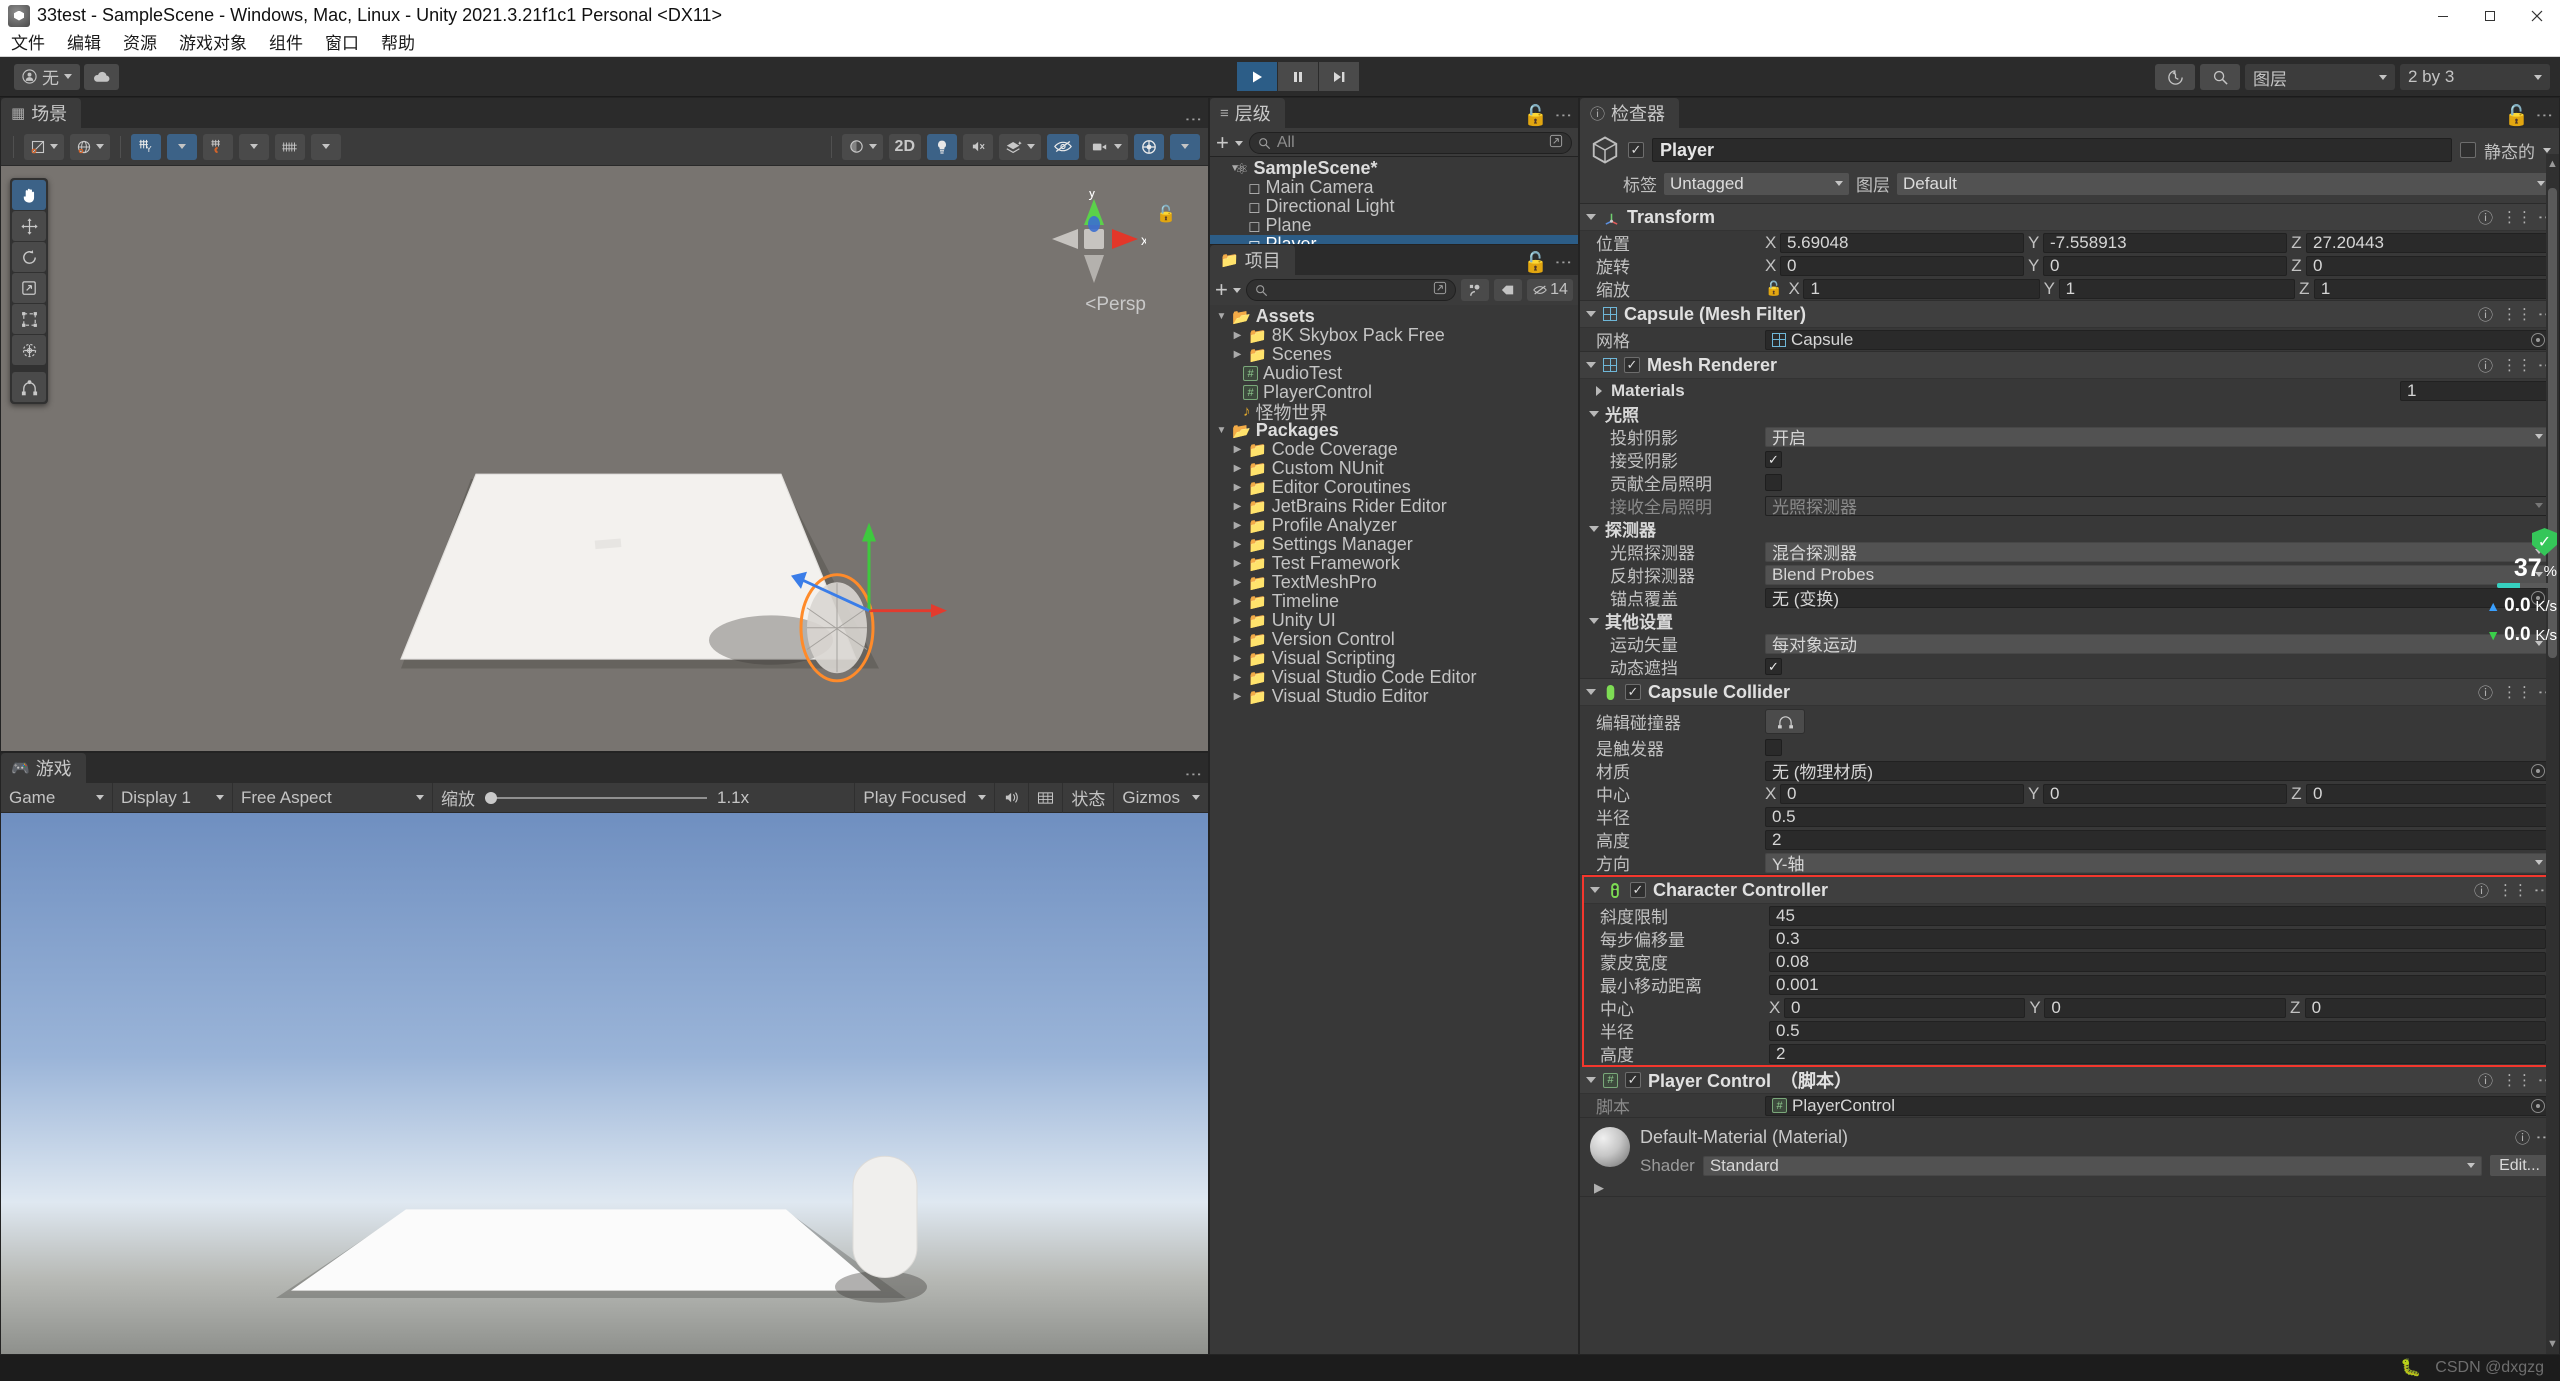 The height and width of the screenshot is (1381, 2560). What do you see at coordinates (1921, 288) in the screenshot?
I see `scale-x-field: 1` at bounding box center [1921, 288].